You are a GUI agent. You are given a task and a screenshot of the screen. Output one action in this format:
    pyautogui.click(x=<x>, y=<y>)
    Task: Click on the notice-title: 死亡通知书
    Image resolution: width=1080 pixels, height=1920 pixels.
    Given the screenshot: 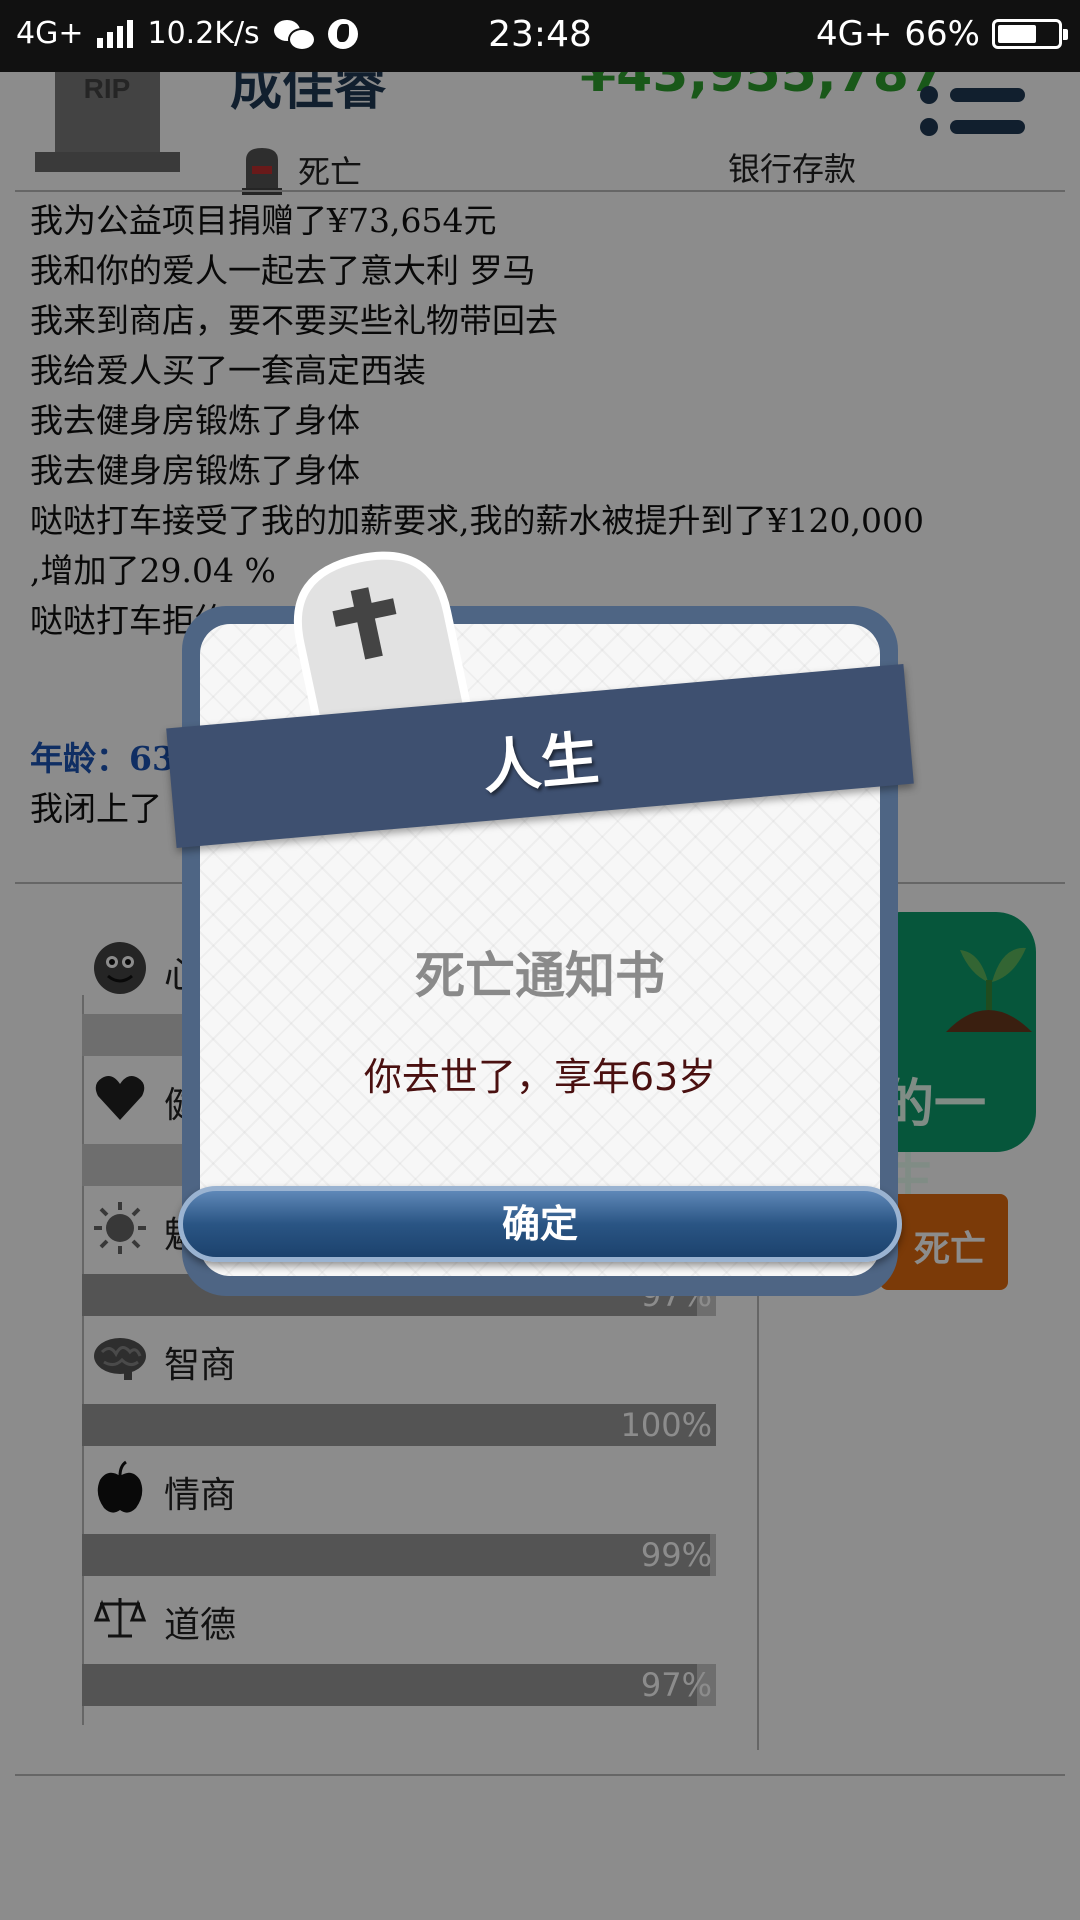 What is the action you would take?
    pyautogui.click(x=540, y=976)
    